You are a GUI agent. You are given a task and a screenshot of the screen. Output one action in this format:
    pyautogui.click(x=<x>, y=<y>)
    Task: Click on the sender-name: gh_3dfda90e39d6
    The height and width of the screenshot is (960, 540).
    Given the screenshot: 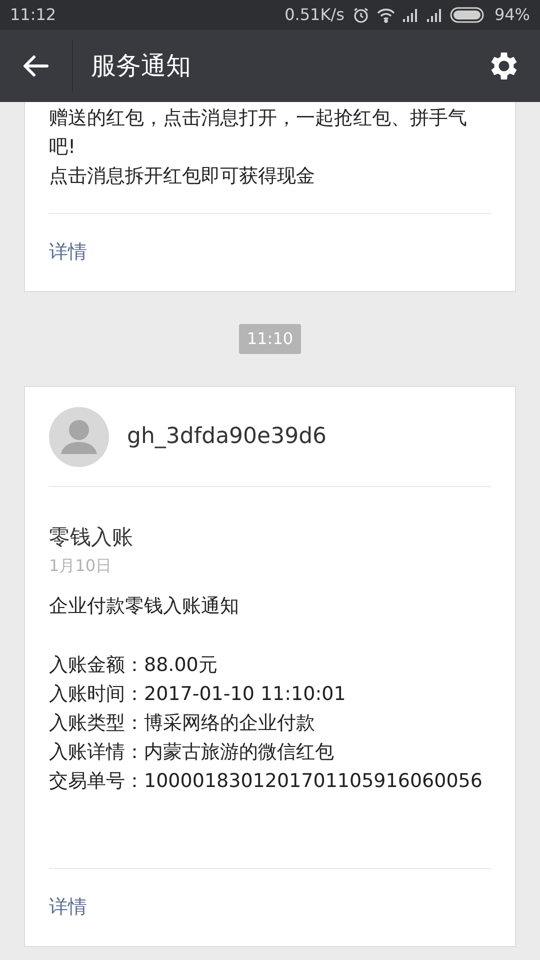 What is the action you would take?
    pyautogui.click(x=227, y=437)
    